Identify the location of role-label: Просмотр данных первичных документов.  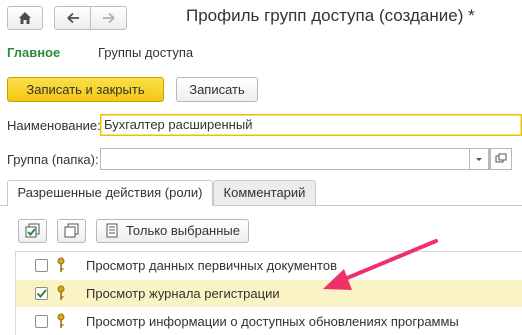
(211, 265).